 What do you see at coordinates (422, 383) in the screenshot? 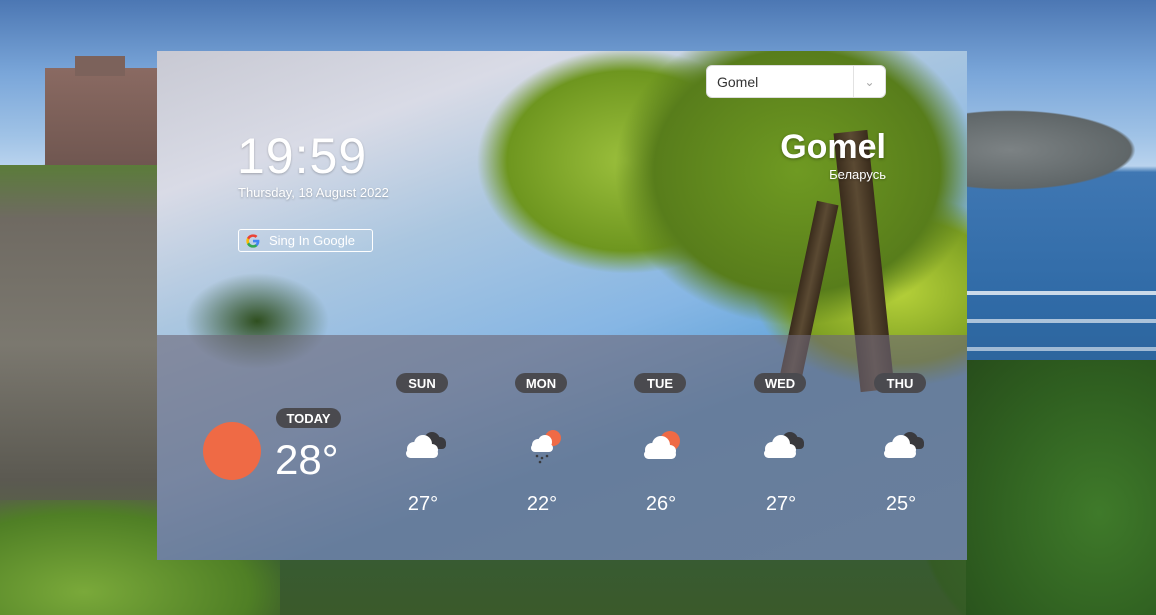
I see `day-badge: SUN` at bounding box center [422, 383].